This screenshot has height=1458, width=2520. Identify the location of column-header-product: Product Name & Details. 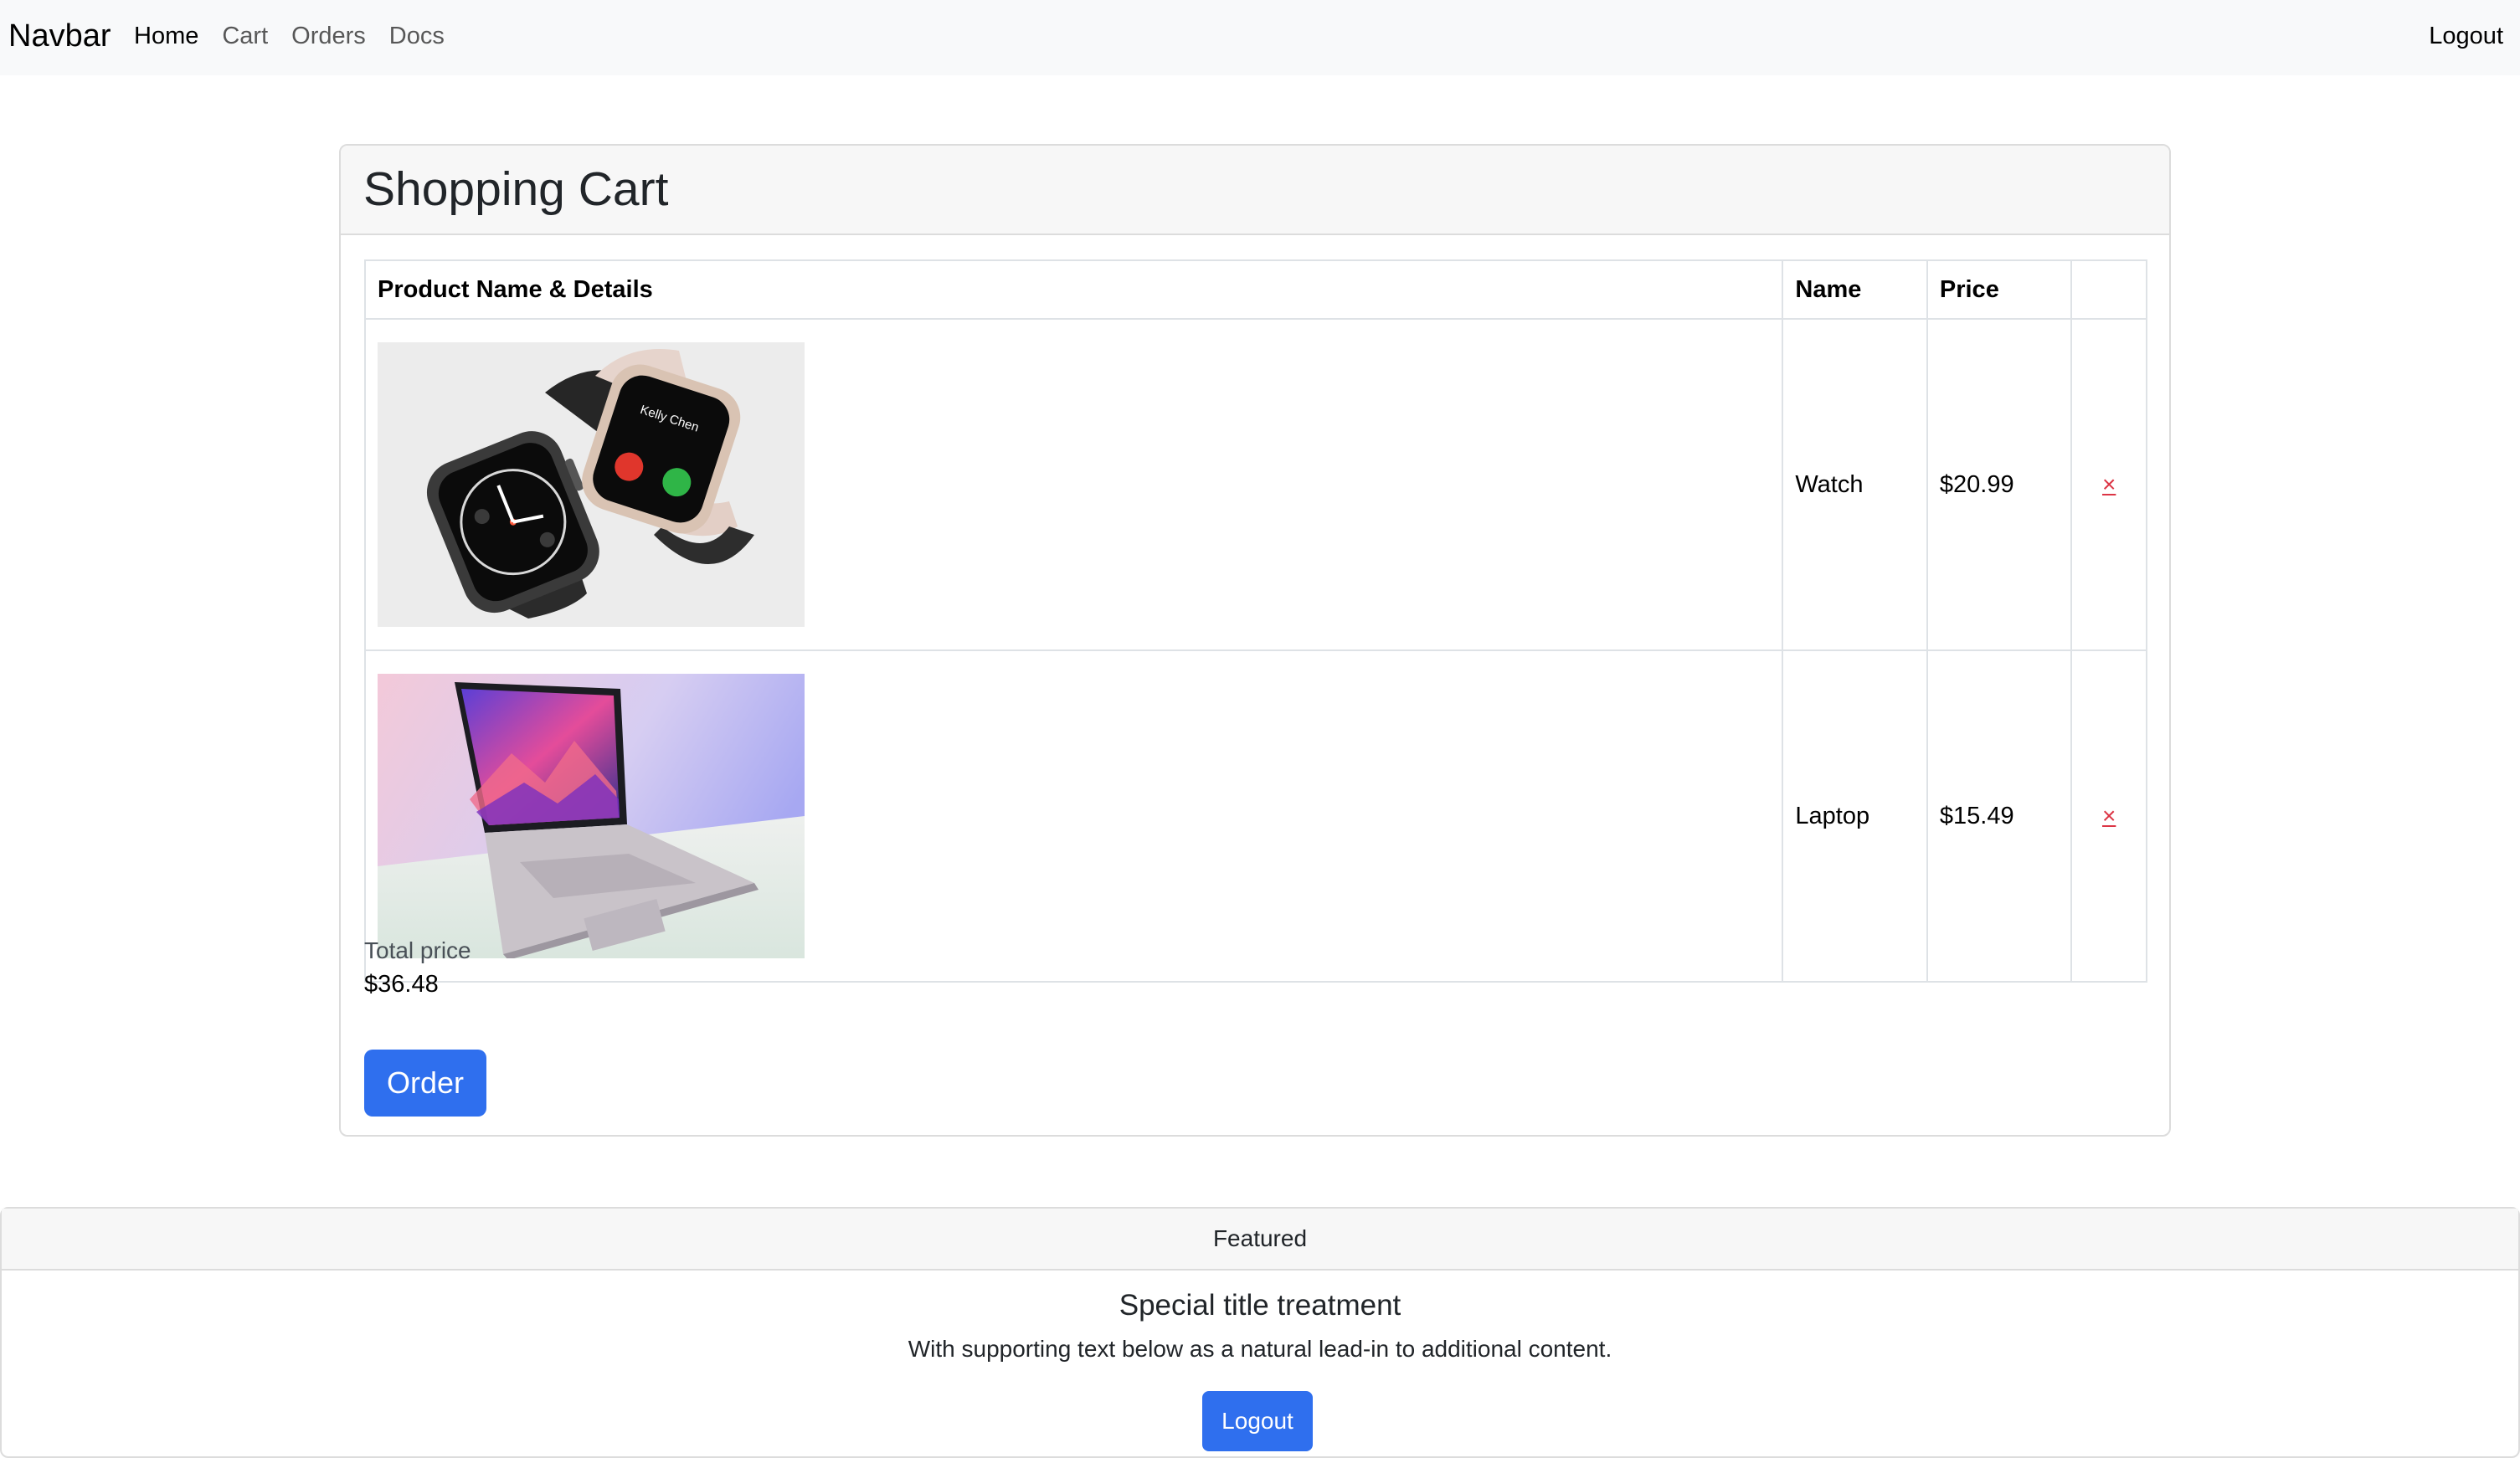
(1073, 289).